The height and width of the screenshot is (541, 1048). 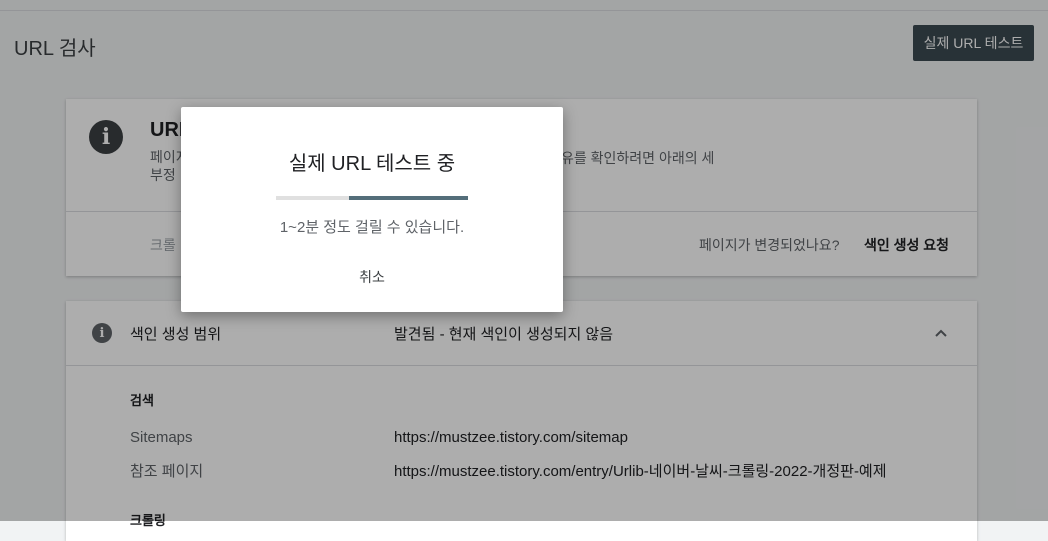 What do you see at coordinates (372, 277) in the screenshot?
I see `cancel-button: 취소` at bounding box center [372, 277].